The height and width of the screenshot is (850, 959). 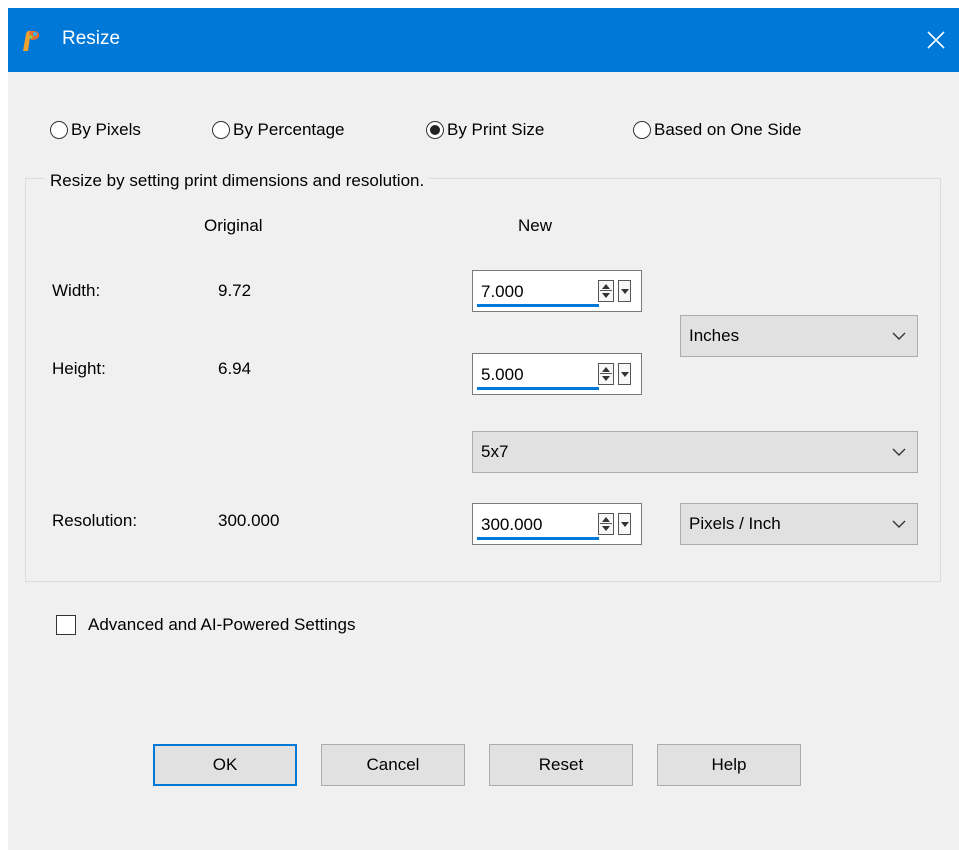 I want to click on width-original-value: 9.72, so click(x=235, y=290).